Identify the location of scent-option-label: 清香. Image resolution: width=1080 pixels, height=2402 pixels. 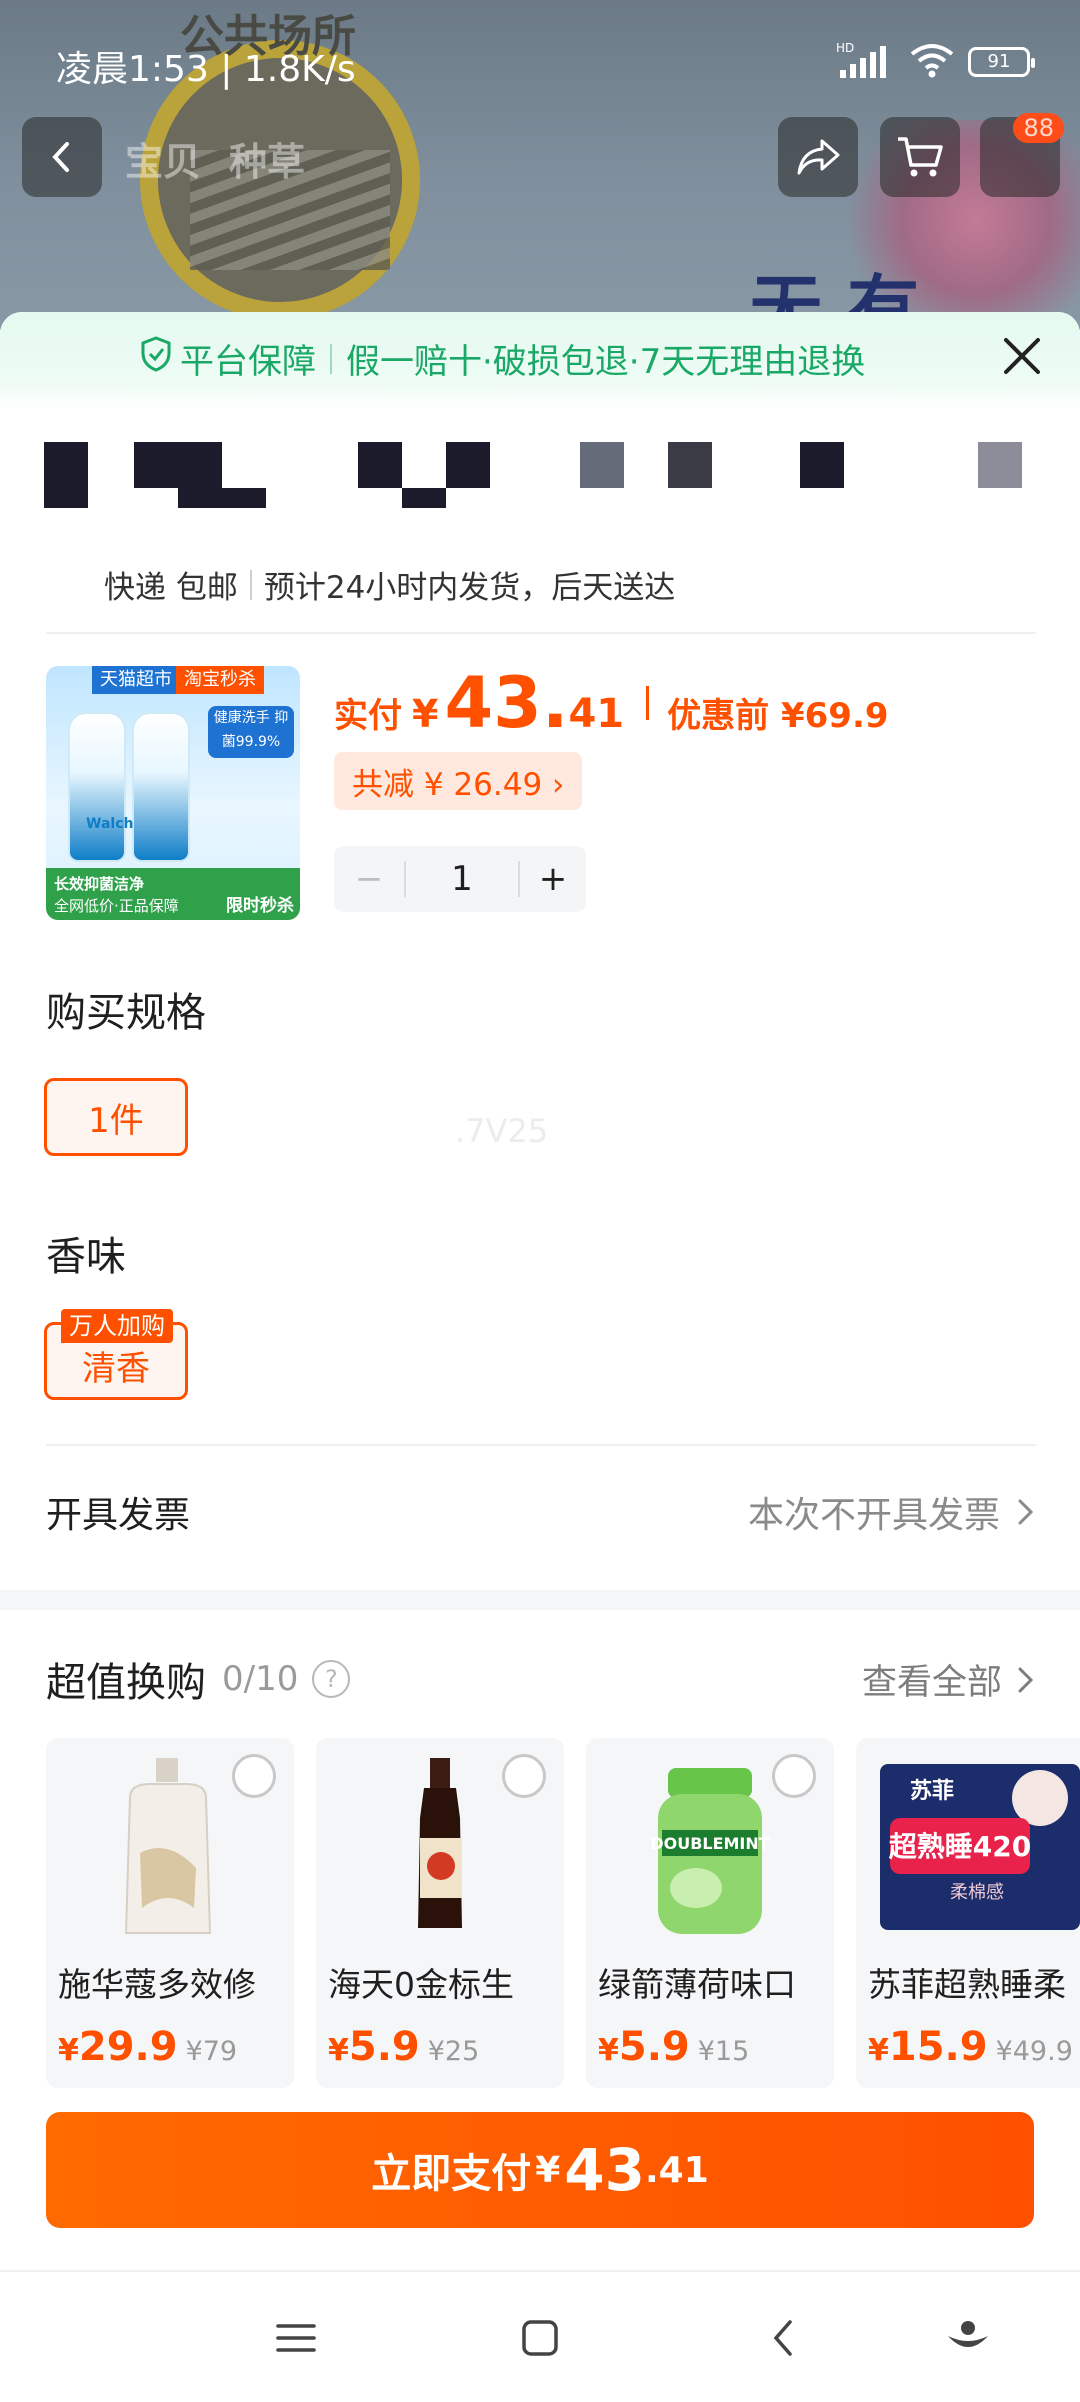
(116, 1368).